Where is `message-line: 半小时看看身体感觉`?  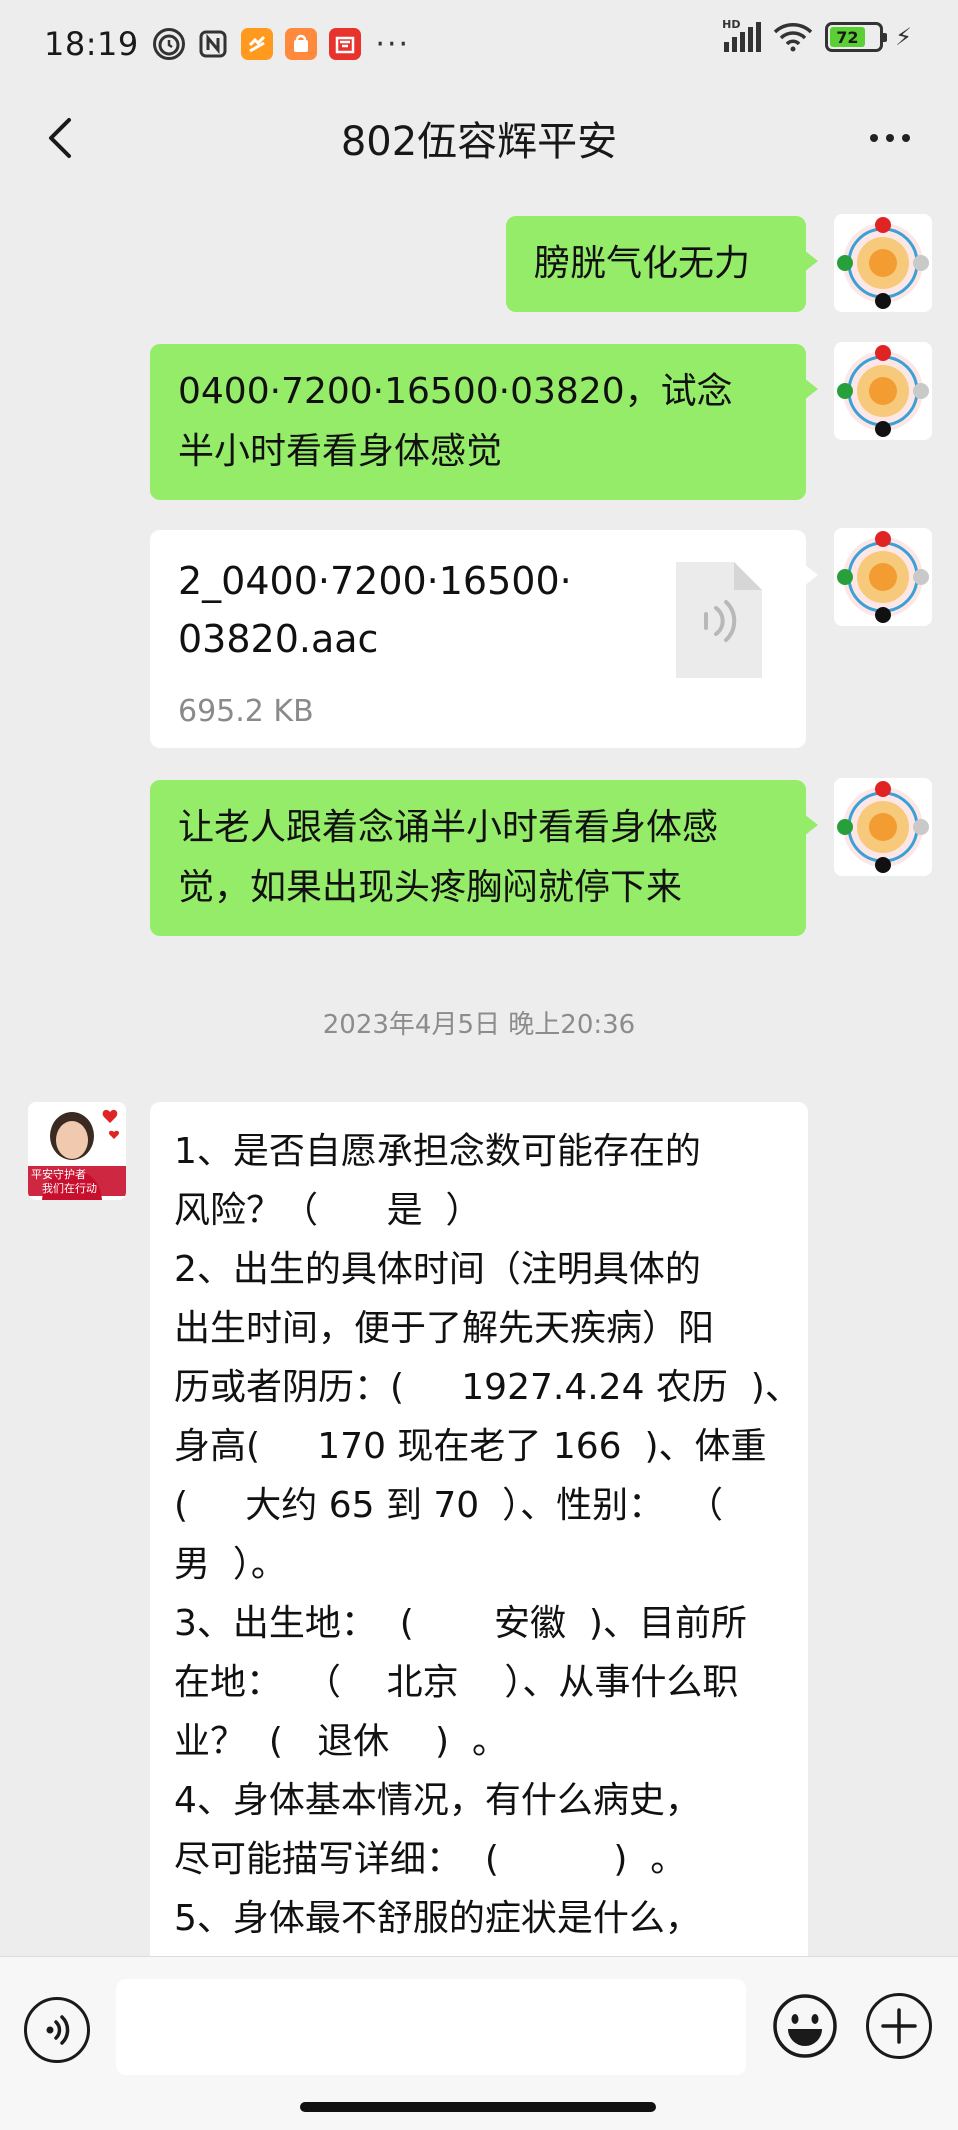 message-line: 半小时看看身体感觉 is located at coordinates (340, 451).